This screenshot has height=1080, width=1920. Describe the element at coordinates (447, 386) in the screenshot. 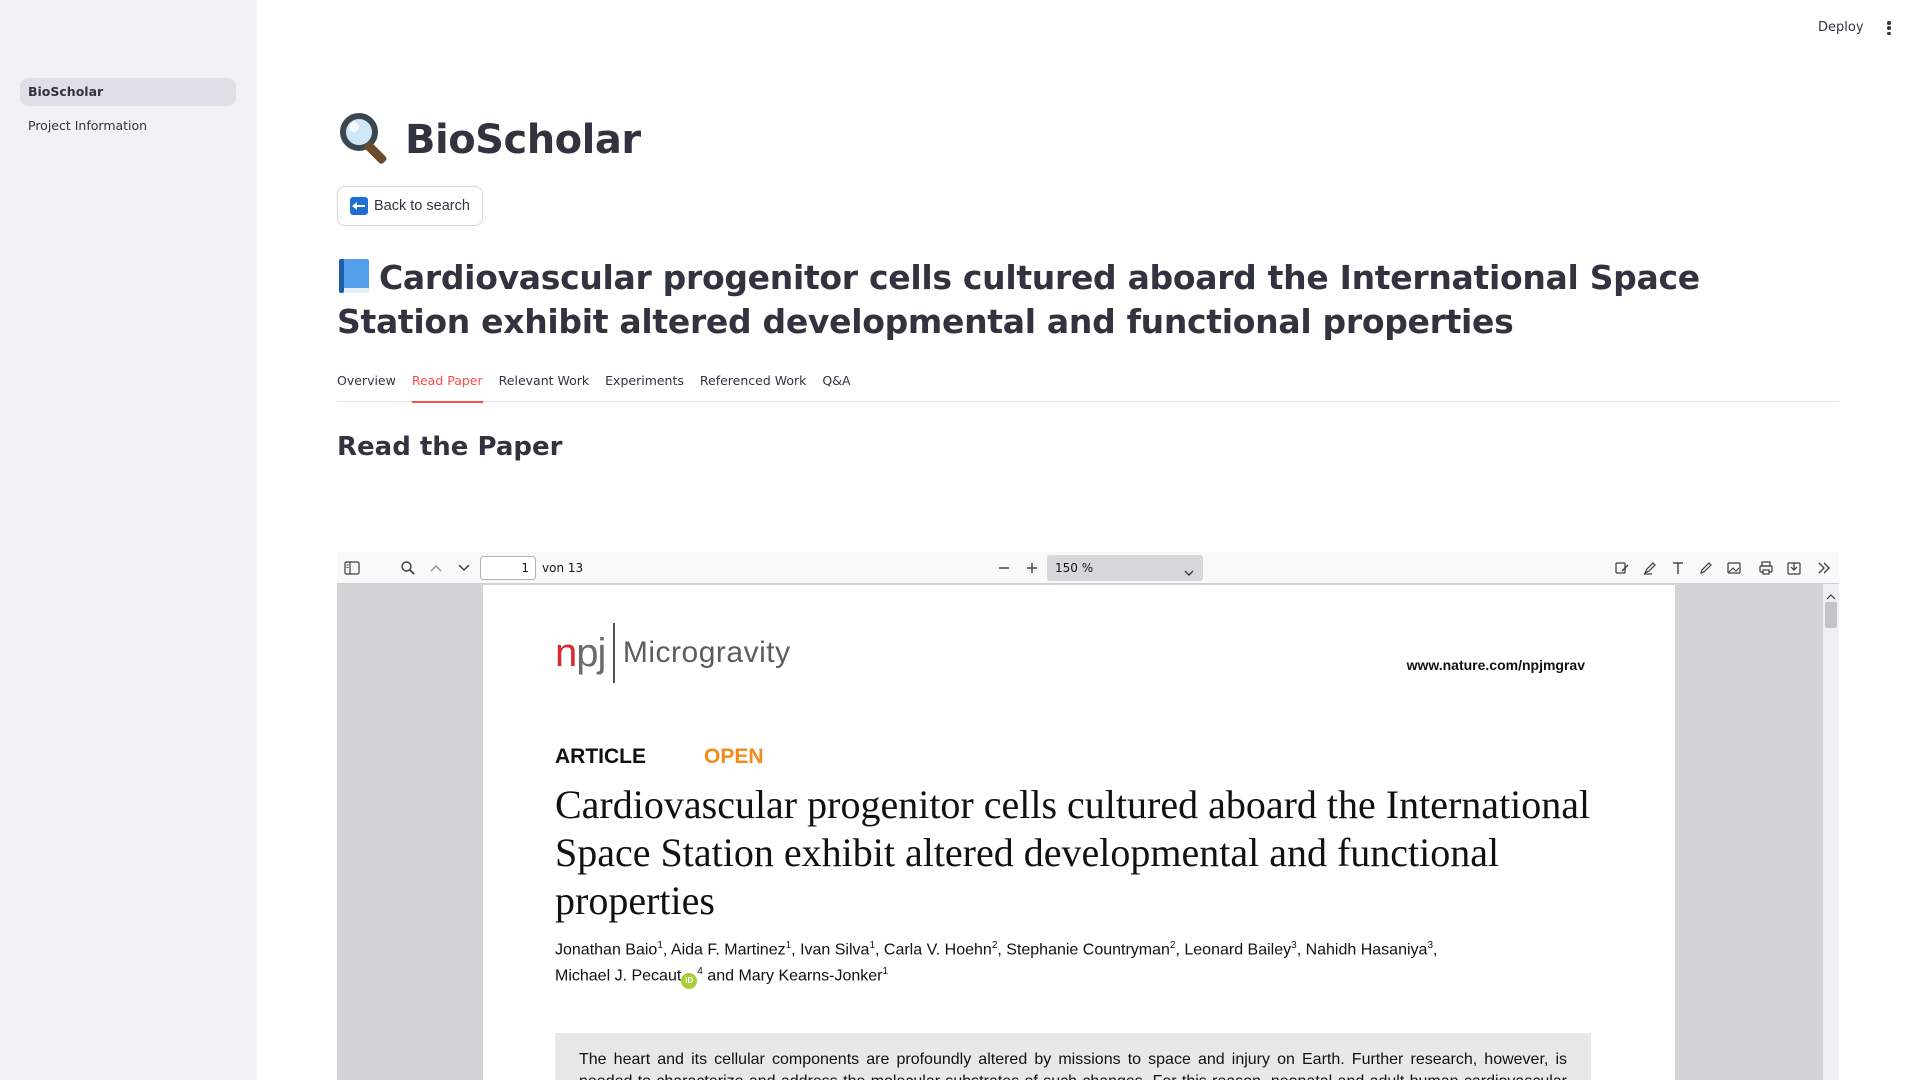

I see `tab-read-paper: Read Paper` at that location.